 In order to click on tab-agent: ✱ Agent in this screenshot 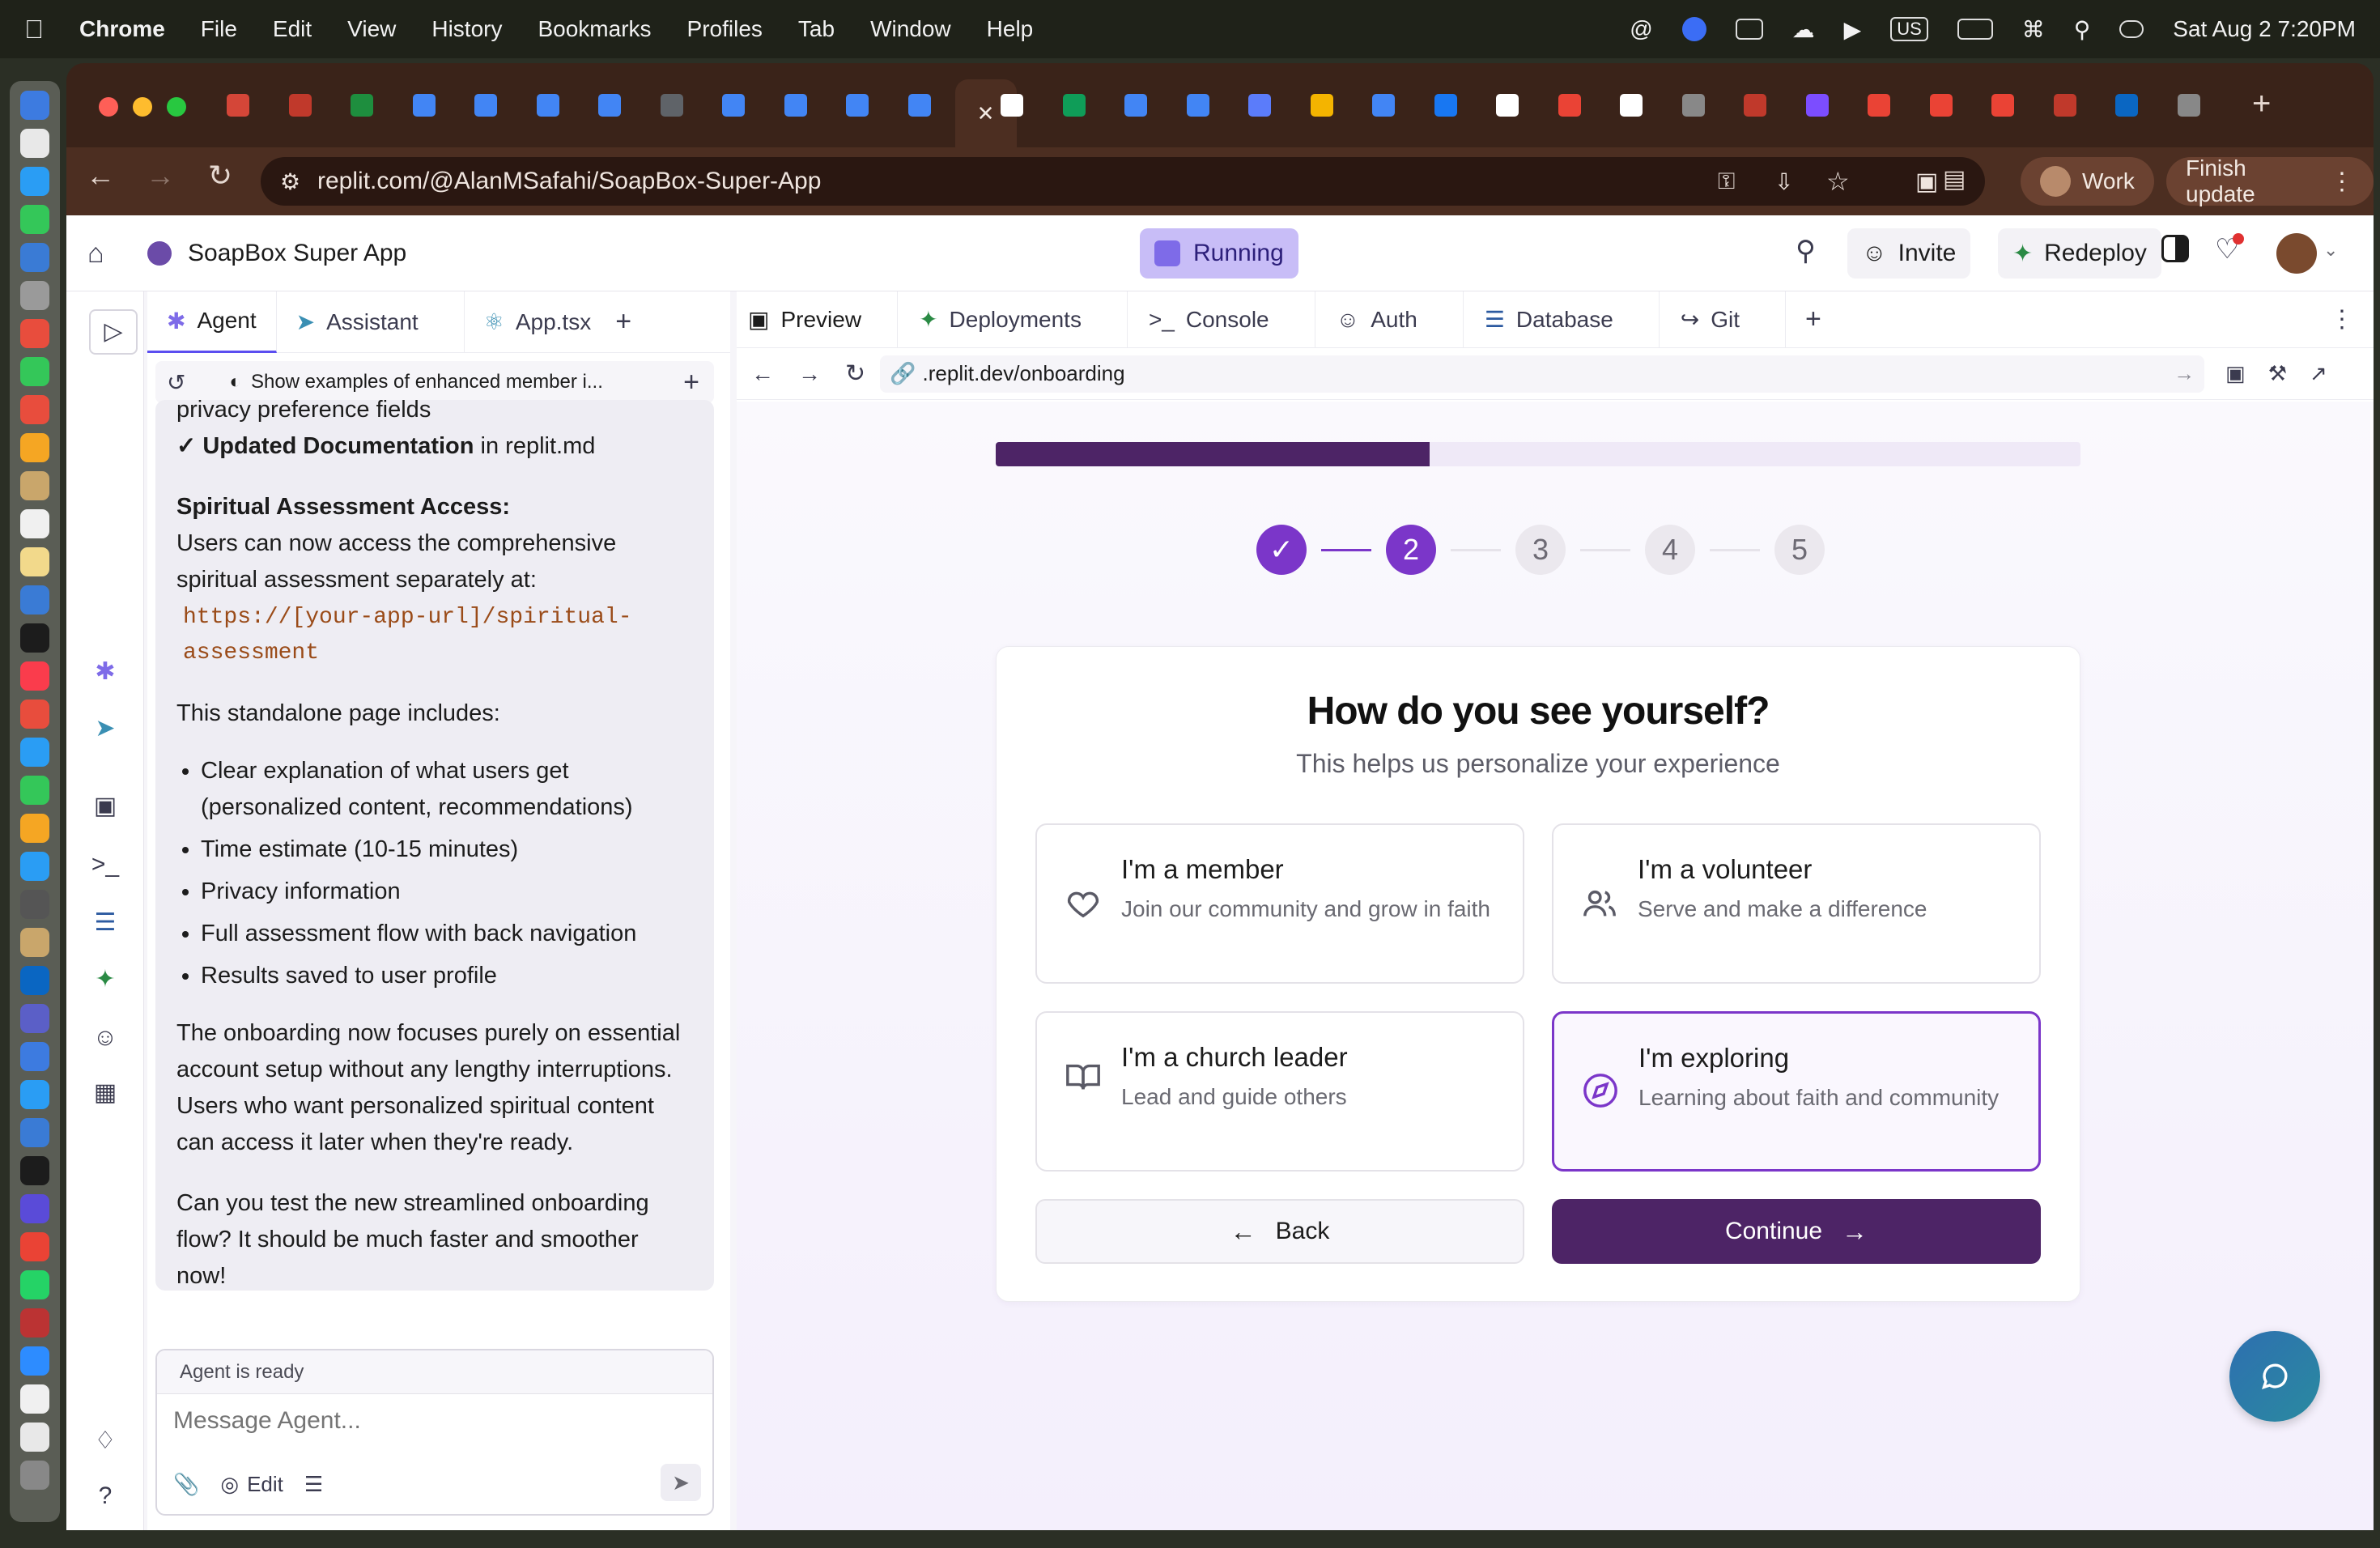, I will do `click(212, 322)`.